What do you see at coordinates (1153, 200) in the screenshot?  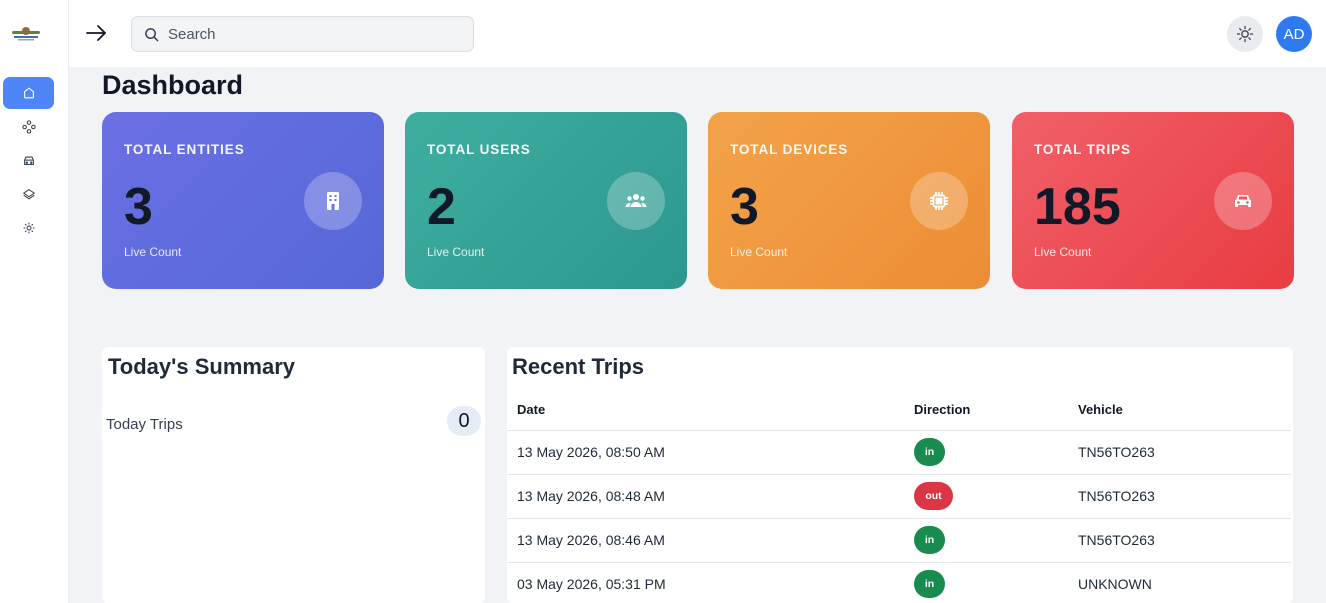 I see `stat-card-trips: TOTAL TRIPS 185 Live Count` at bounding box center [1153, 200].